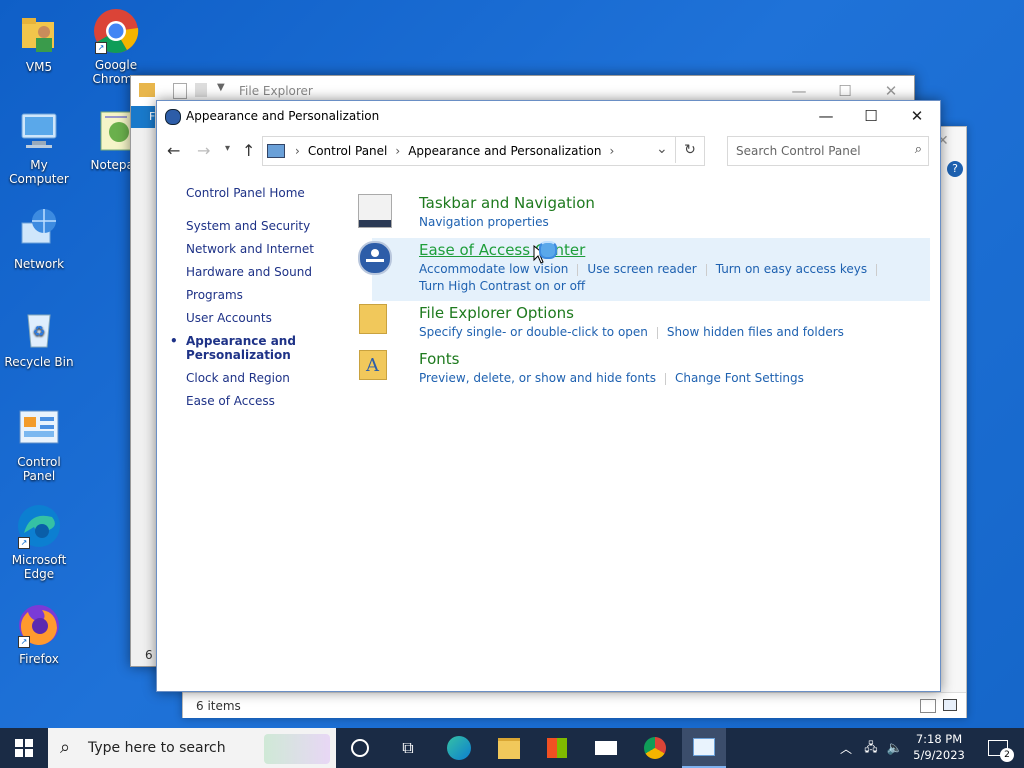  What do you see at coordinates (917, 116) in the screenshot?
I see `close-button: ✕` at bounding box center [917, 116].